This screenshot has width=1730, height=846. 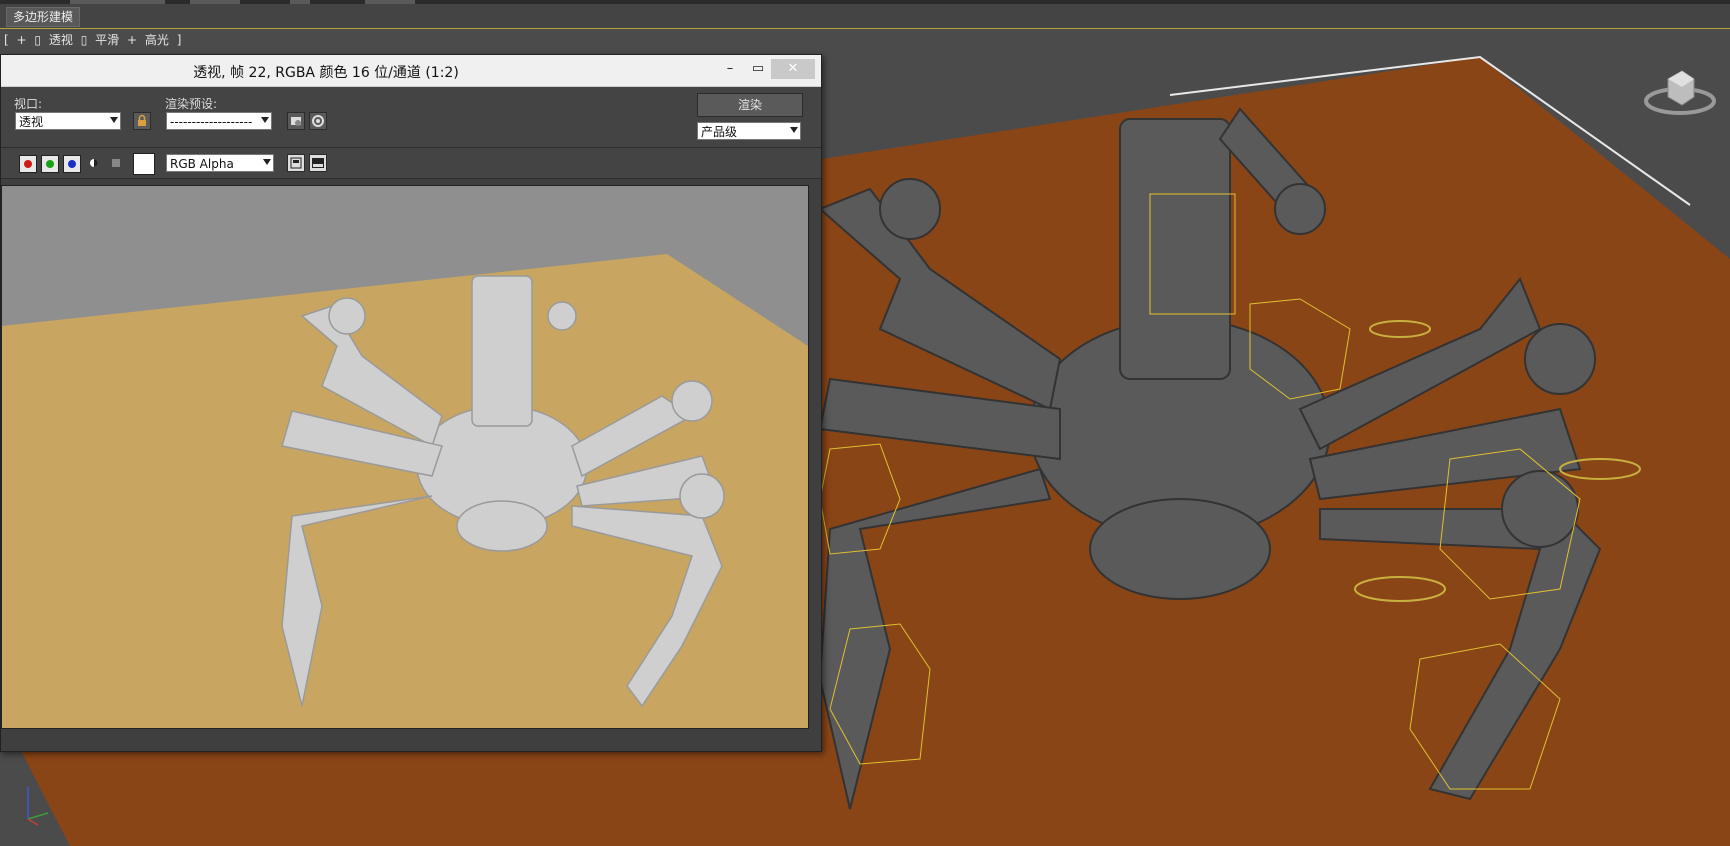 I want to click on channel-display-dropdown: RGB Alpha, so click(x=220, y=163).